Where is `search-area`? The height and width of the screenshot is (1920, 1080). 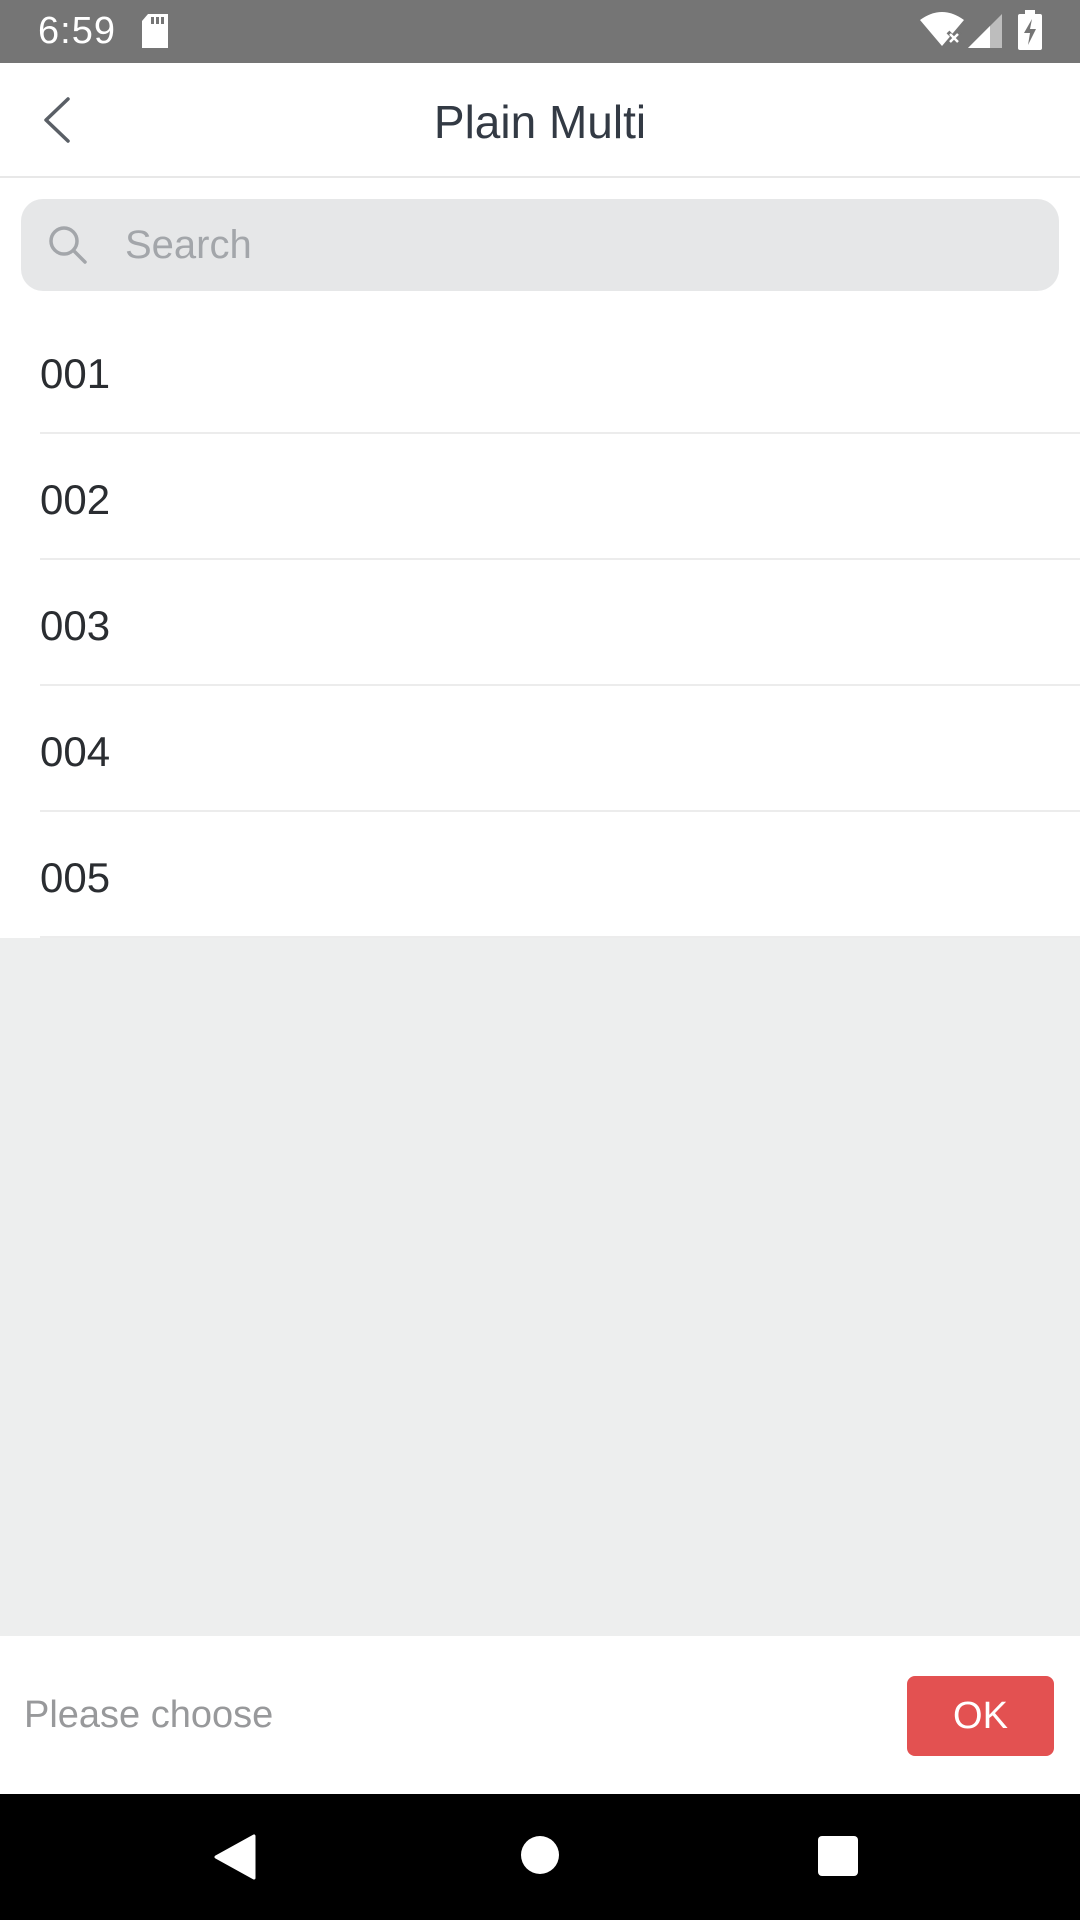 search-area is located at coordinates (540, 243).